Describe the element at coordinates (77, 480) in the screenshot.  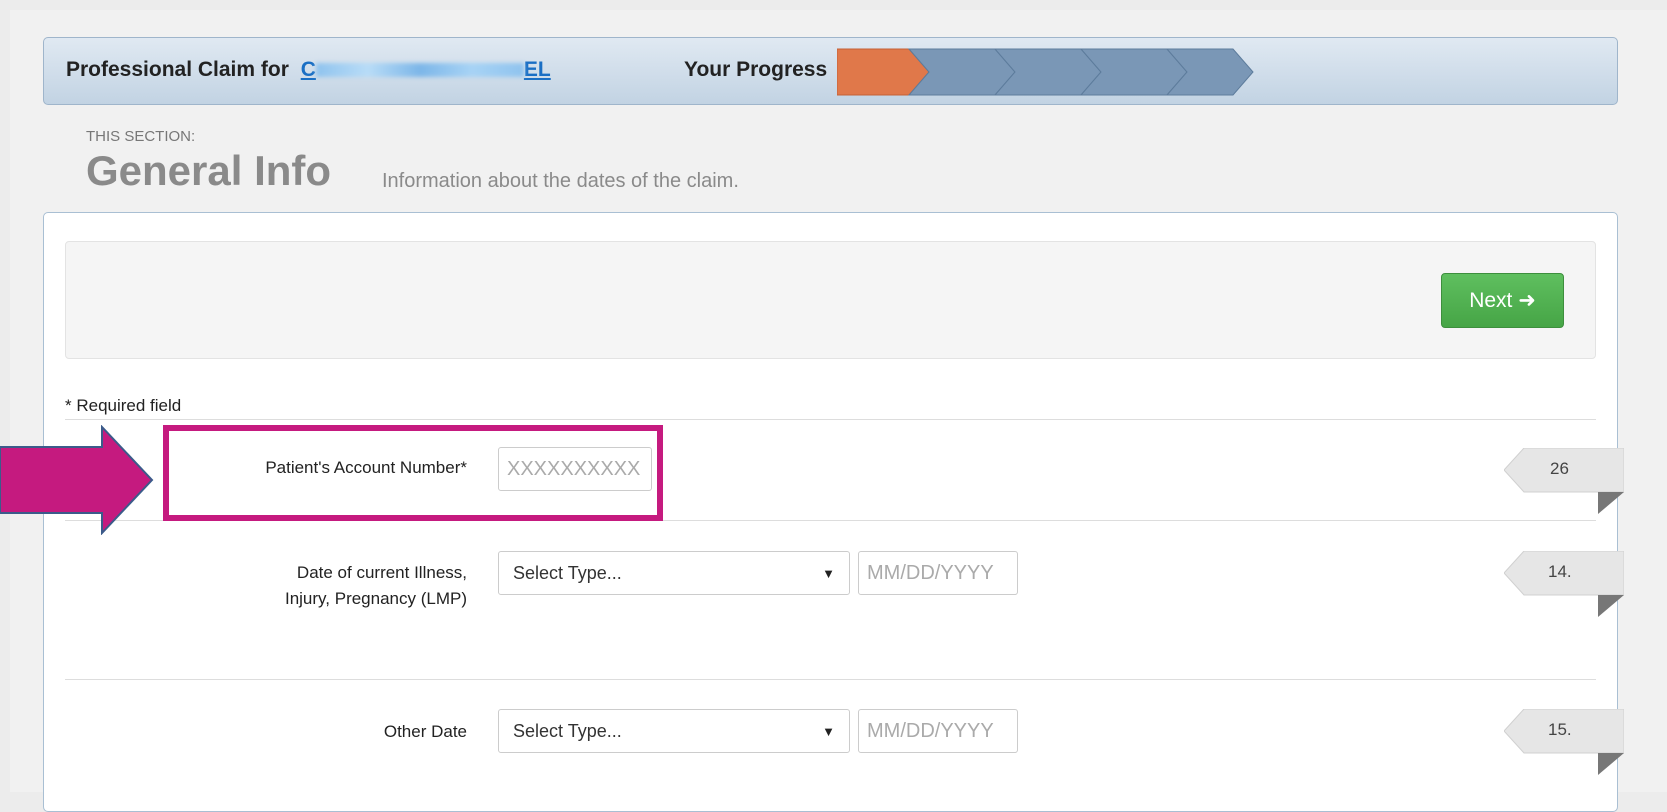
I see `pointer-arrow-icon` at that location.